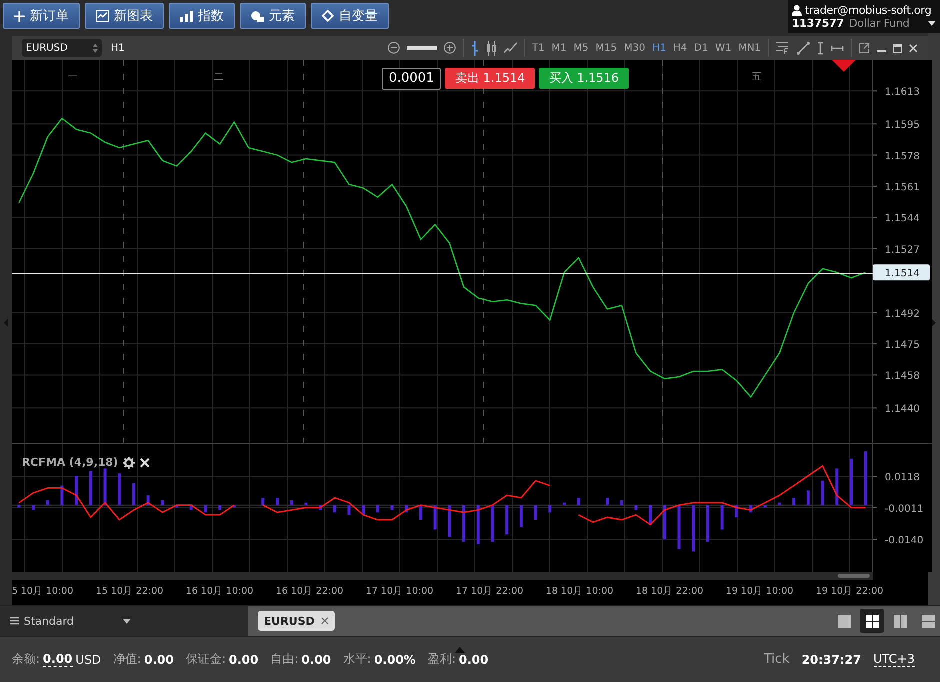  What do you see at coordinates (394, 48) in the screenshot?
I see `zoom-out-icon` at bounding box center [394, 48].